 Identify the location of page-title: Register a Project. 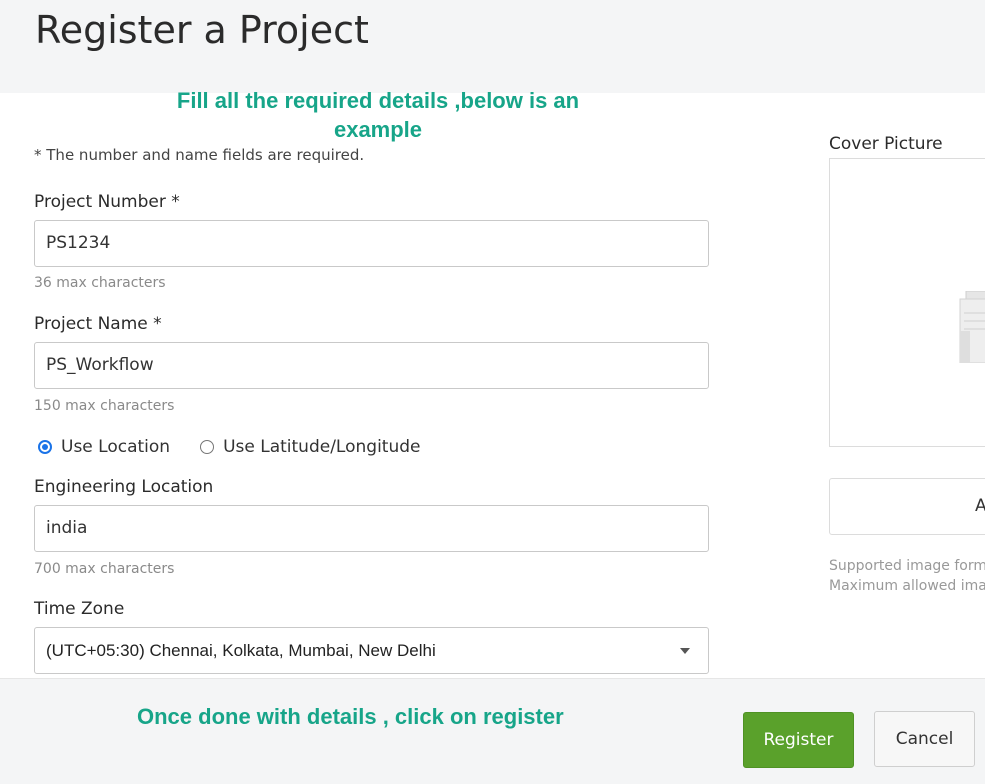
(202, 30).